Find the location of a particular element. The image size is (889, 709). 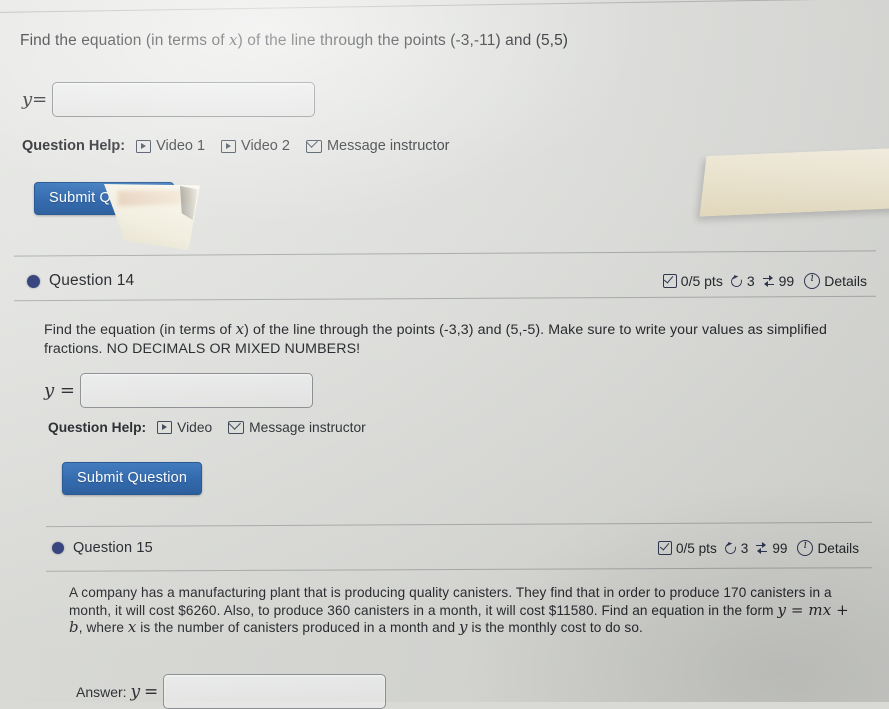

question-15-prompt-line4: is the monthly cost to do so. is located at coordinates (557, 627).